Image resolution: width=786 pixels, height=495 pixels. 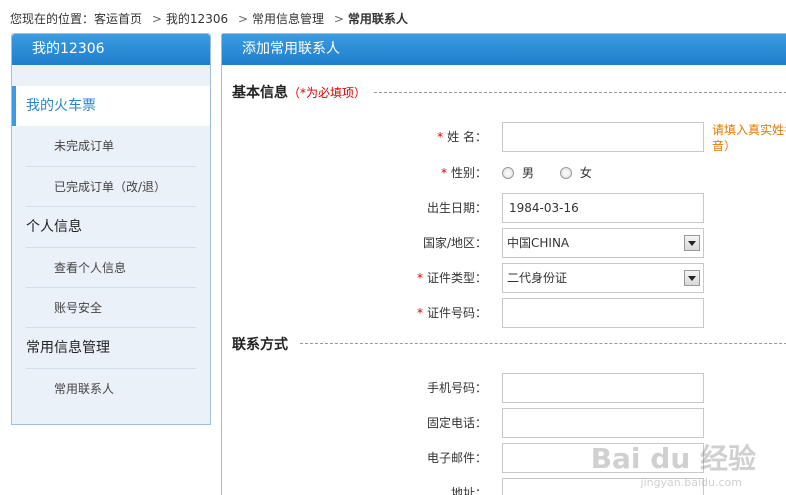 What do you see at coordinates (454, 243) in the screenshot?
I see `country-label: 国家/地区：` at bounding box center [454, 243].